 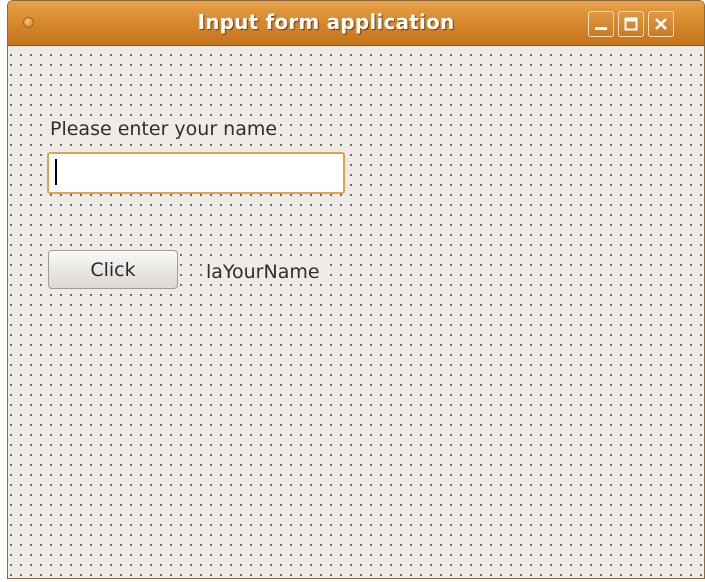 What do you see at coordinates (601, 28) in the screenshot?
I see `minimize-icon` at bounding box center [601, 28].